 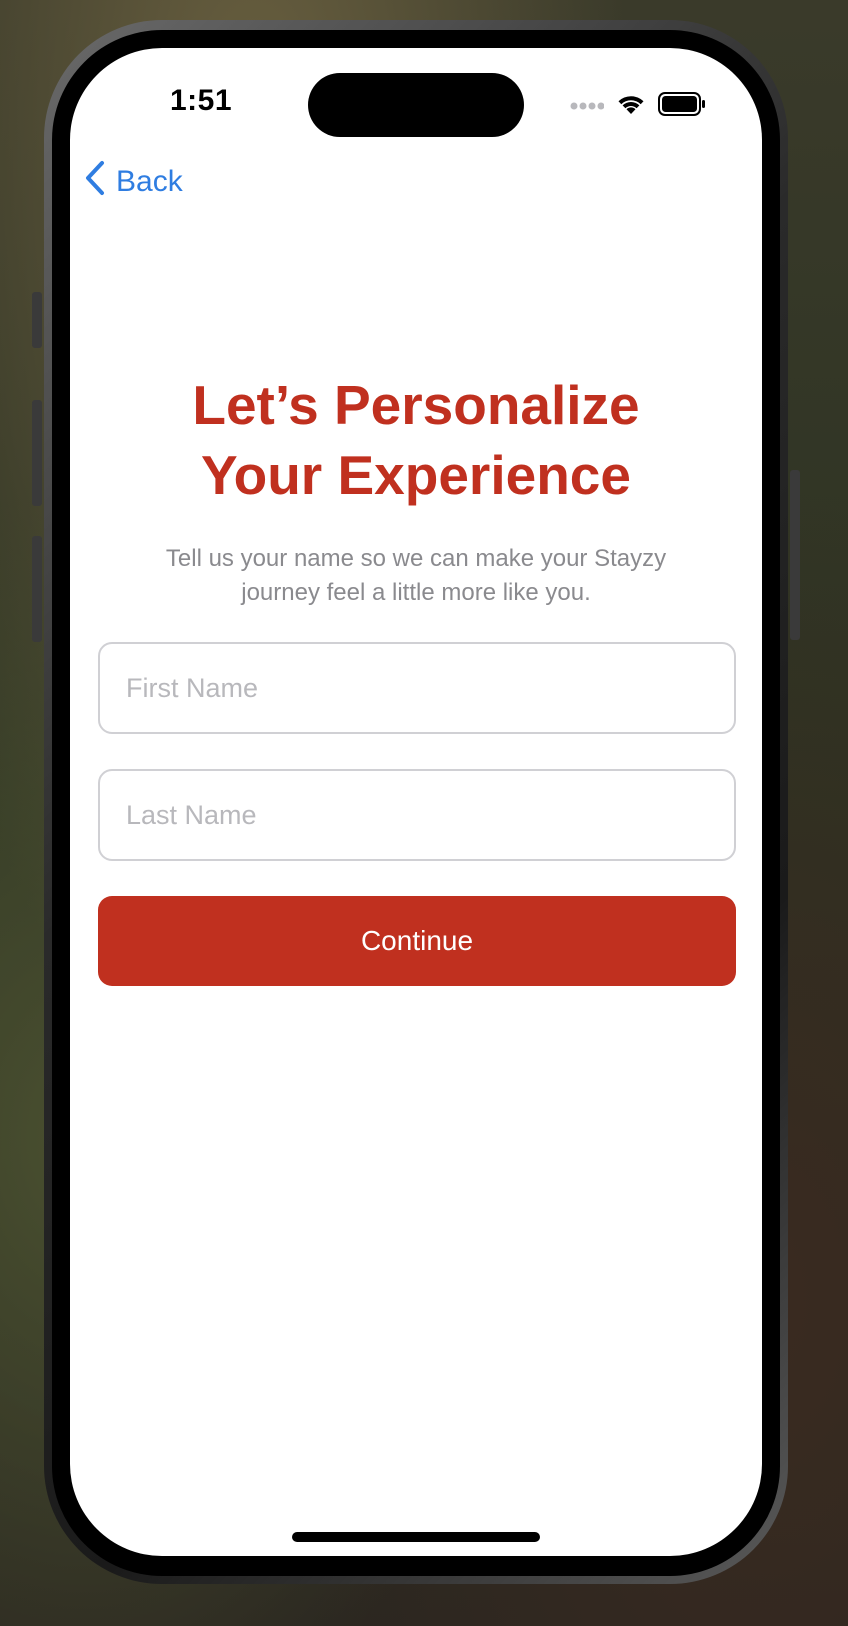 What do you see at coordinates (417, 941) in the screenshot?
I see `continue-button: Continue` at bounding box center [417, 941].